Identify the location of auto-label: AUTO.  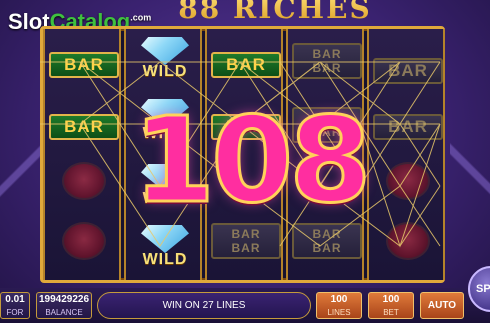
(442, 305).